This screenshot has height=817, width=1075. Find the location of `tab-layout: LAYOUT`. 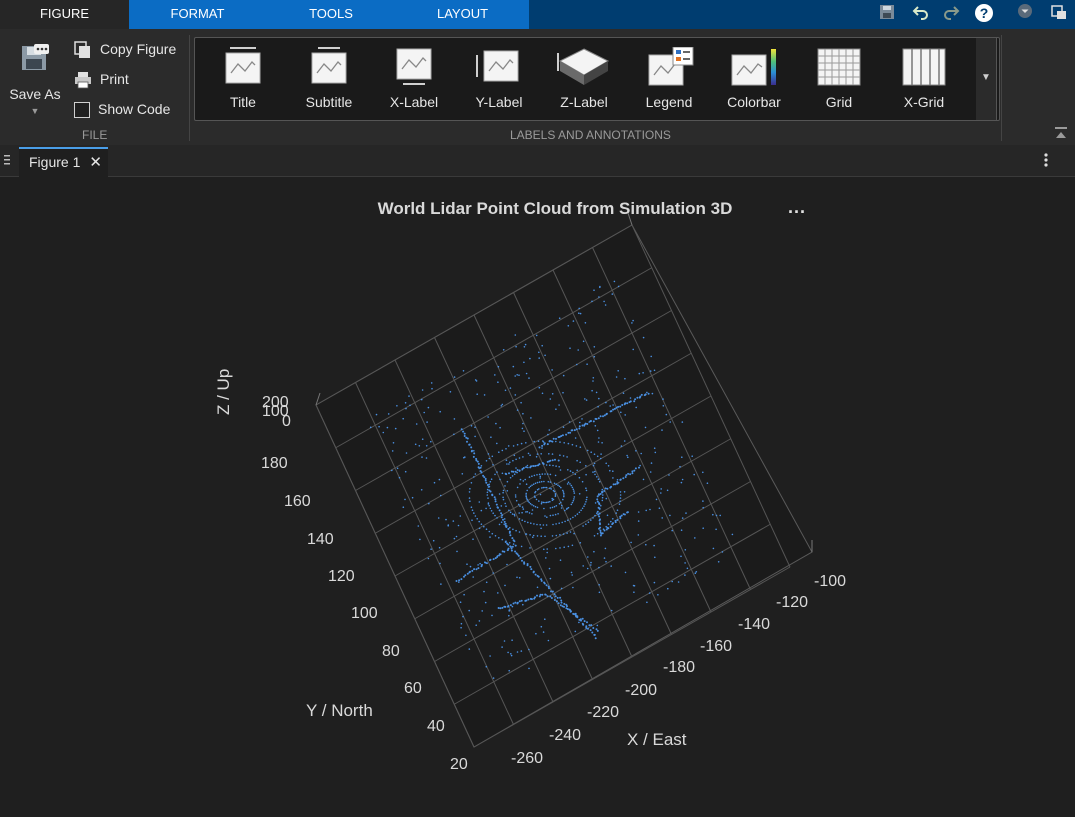

tab-layout: LAYOUT is located at coordinates (462, 14).